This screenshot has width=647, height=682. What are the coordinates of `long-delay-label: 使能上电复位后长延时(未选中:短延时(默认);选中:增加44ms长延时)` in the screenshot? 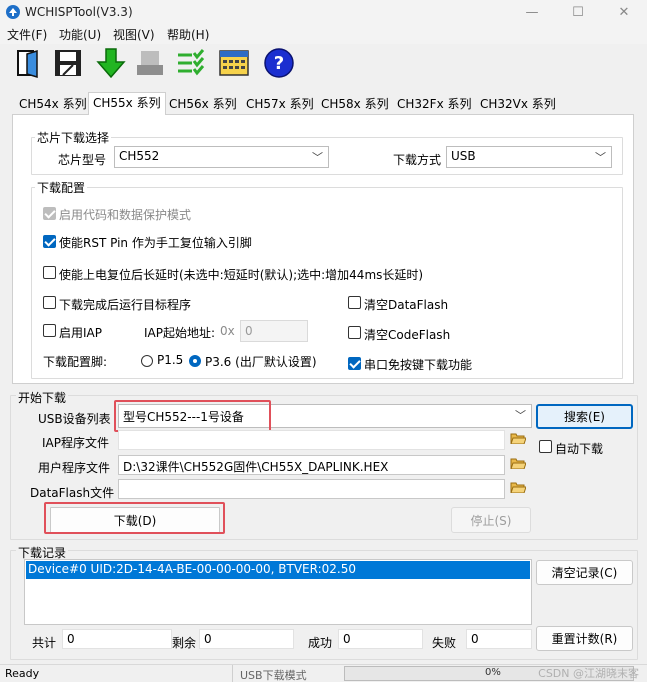 It's located at (241, 275).